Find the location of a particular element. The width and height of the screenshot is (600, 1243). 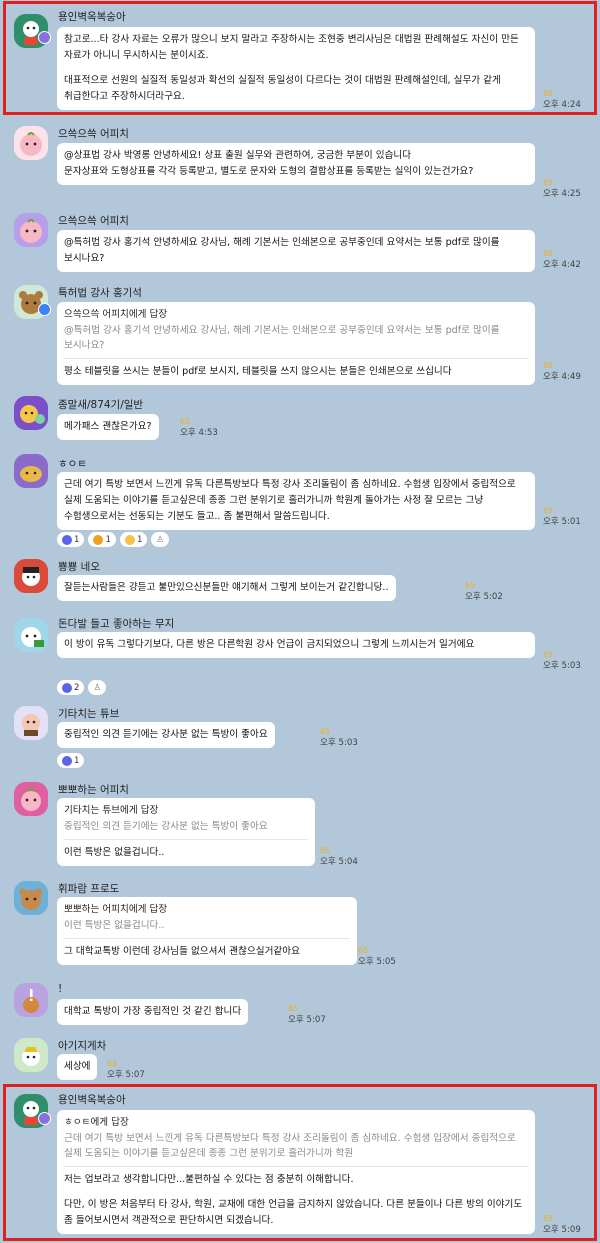

message-meta: 65 오후 5:09 is located at coordinates (562, 1224).